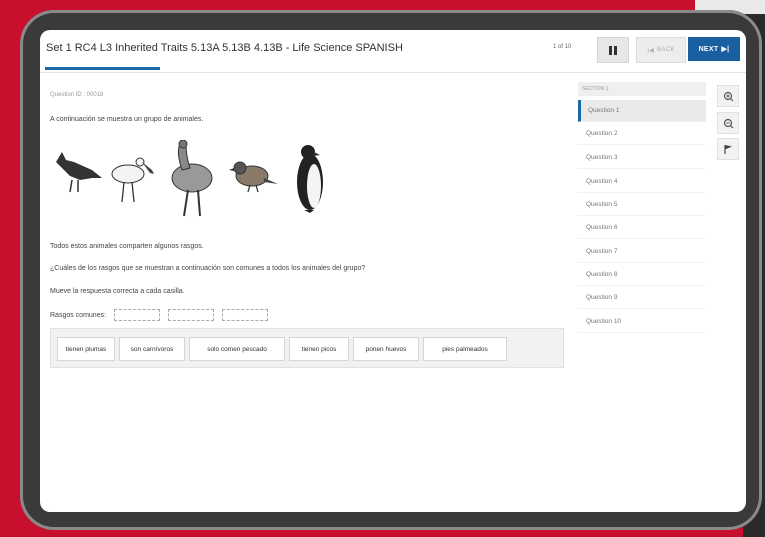  What do you see at coordinates (642, 228) in the screenshot?
I see `sidebar-item-question-6: Question 6` at bounding box center [642, 228].